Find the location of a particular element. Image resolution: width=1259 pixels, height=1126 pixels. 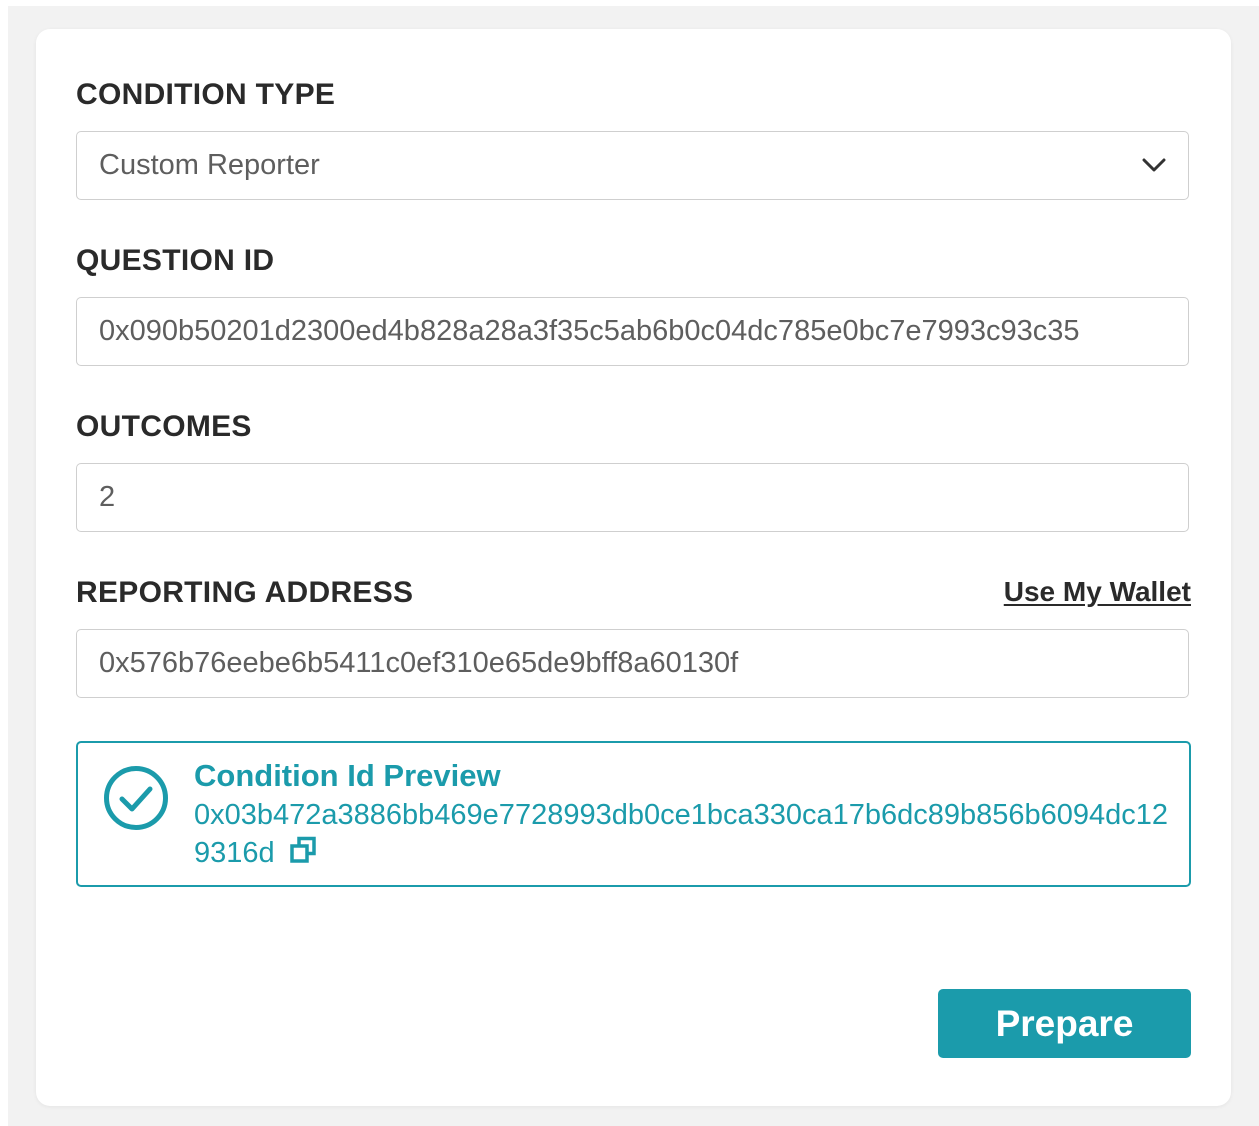

prepare-button: Prepare is located at coordinates (1064, 1023).